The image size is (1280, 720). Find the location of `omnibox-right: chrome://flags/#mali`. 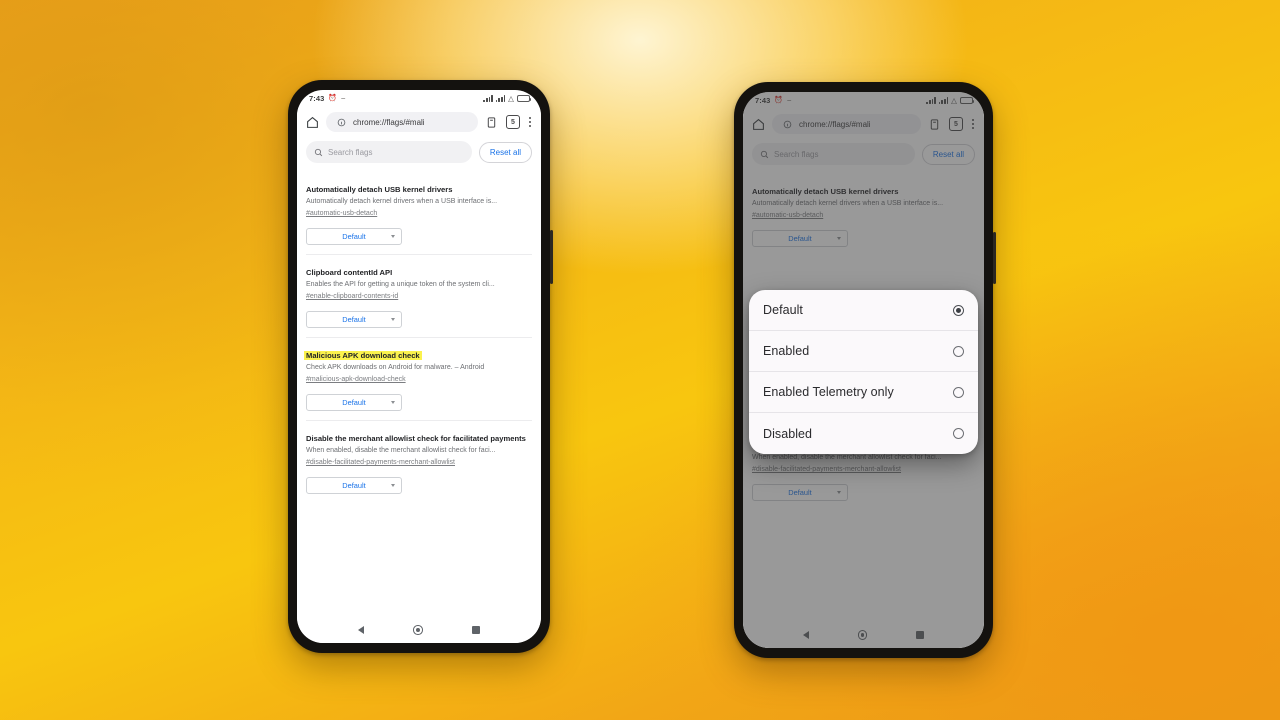

omnibox-right: chrome://flags/#mali is located at coordinates (846, 124).